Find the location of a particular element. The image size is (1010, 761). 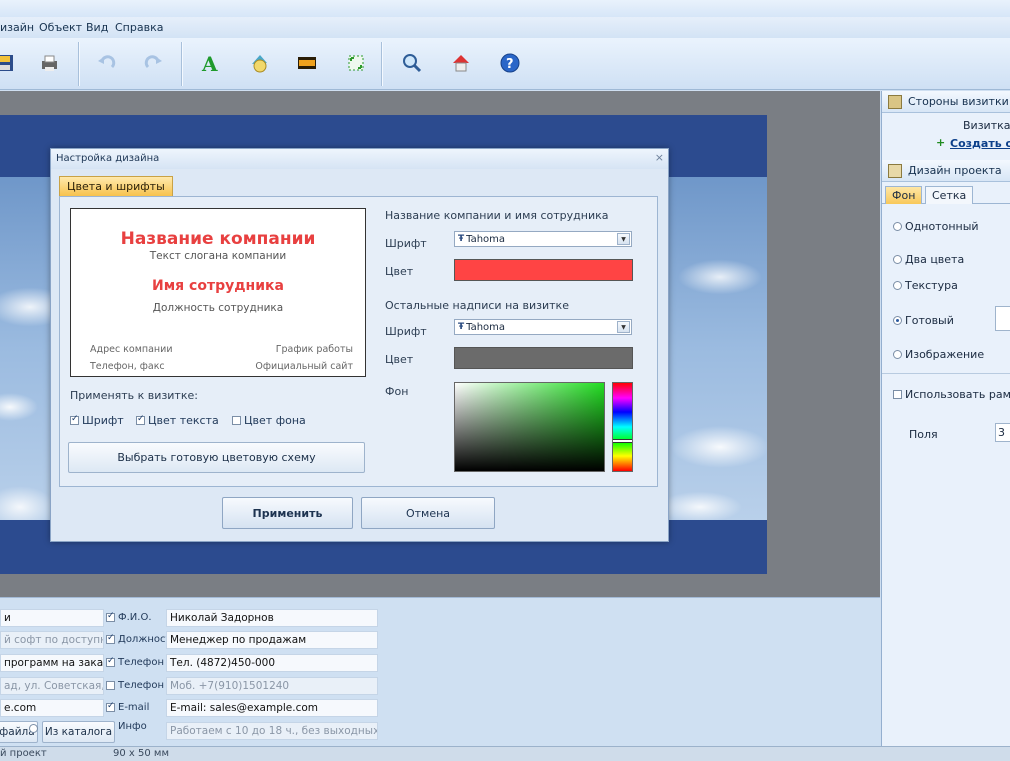

left-field-3: программ на заказ is located at coordinates (52, 663).